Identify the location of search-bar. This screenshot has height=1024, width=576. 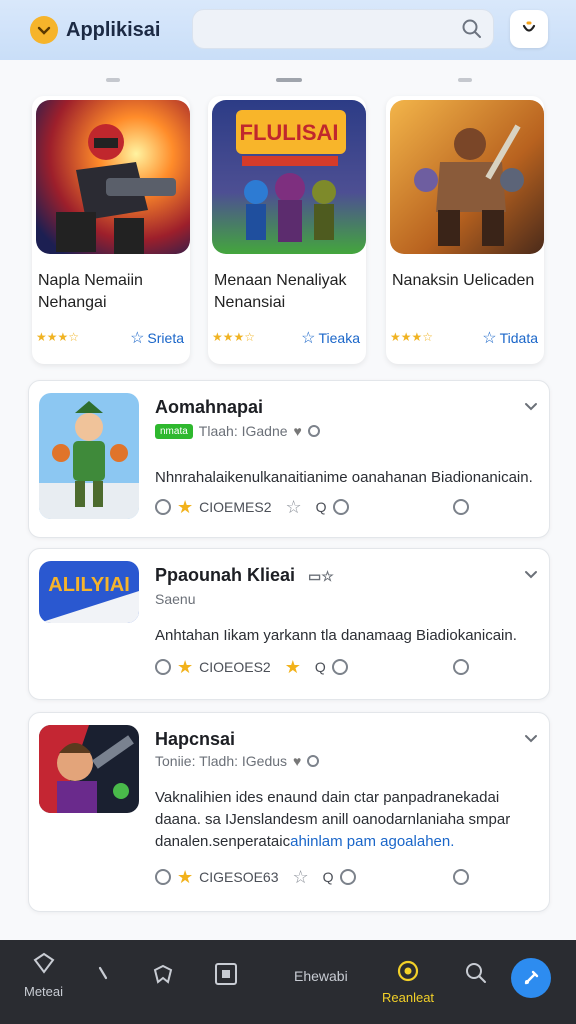
(343, 29).